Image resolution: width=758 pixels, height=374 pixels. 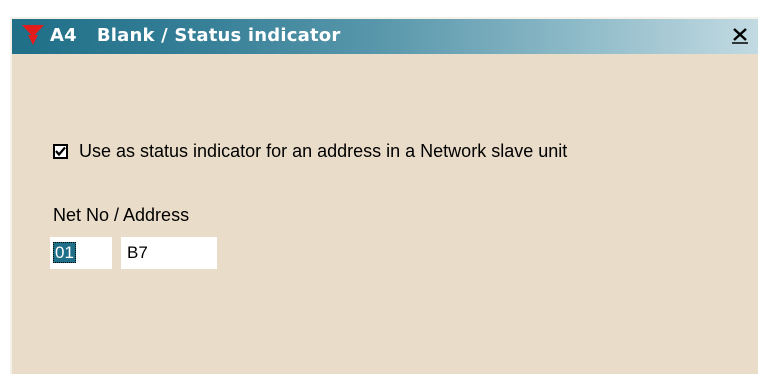 I want to click on red-triangle-logo-icon, so click(x=33, y=35).